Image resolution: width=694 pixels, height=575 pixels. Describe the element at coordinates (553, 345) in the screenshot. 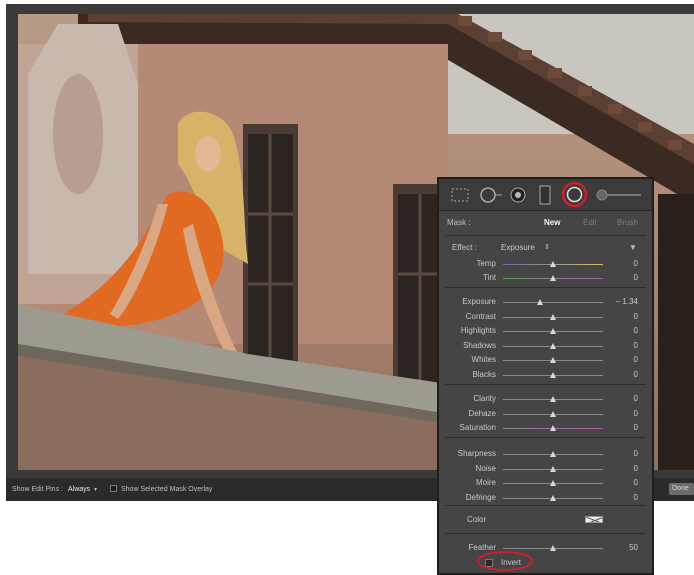

I see `shadows-slider-handle` at that location.